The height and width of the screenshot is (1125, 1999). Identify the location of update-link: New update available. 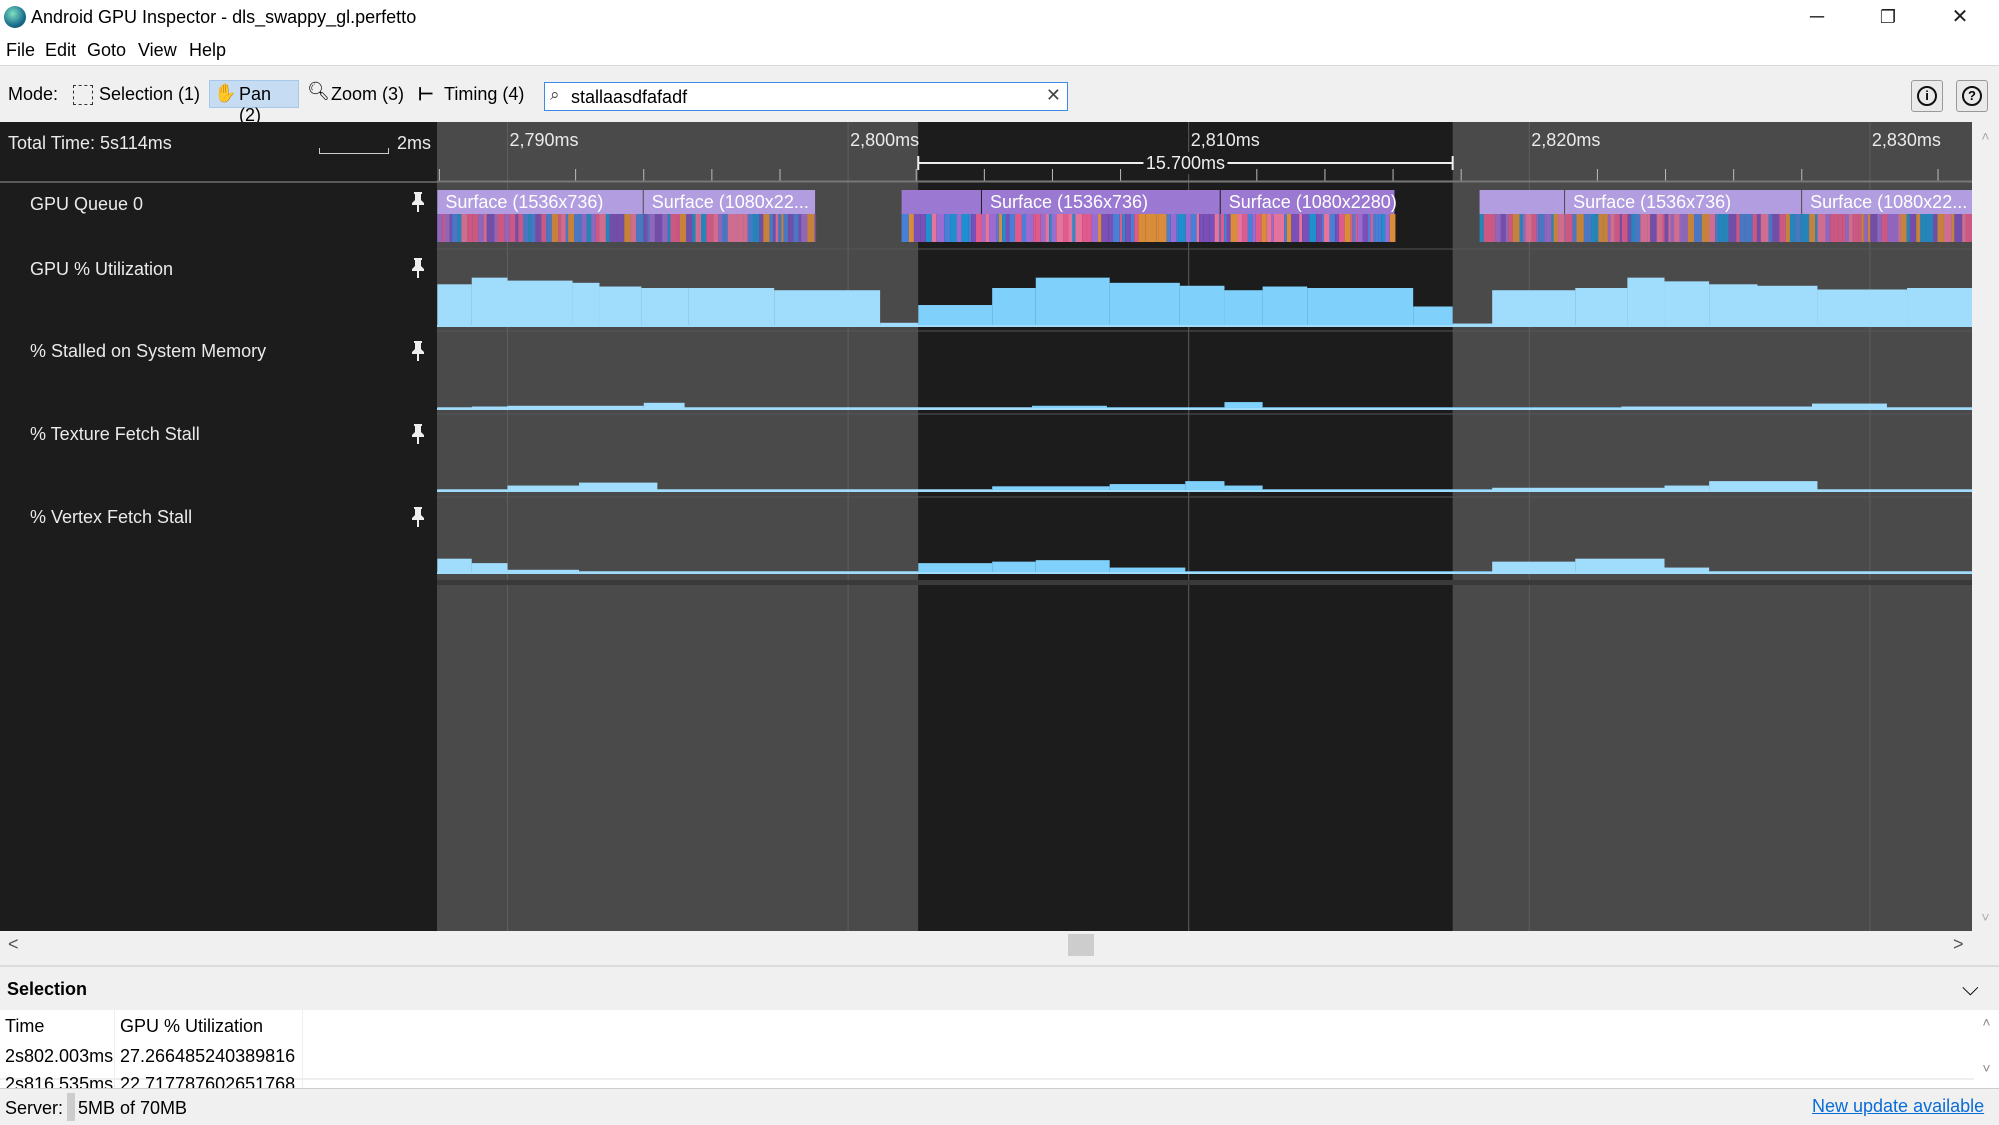
(1898, 1106).